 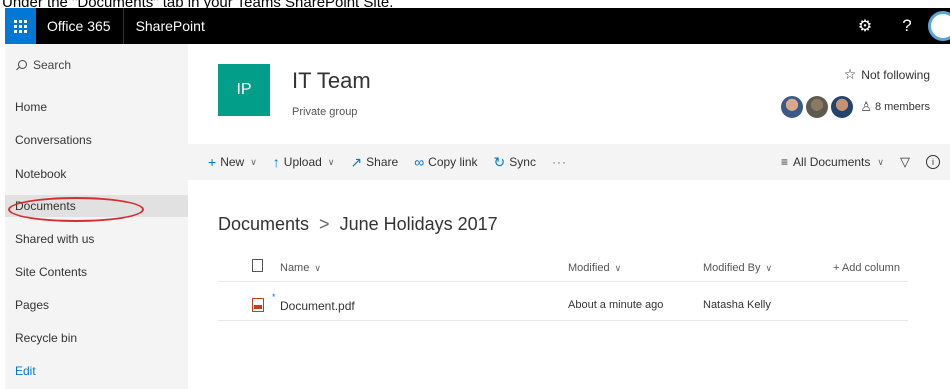 I want to click on more-button: ···, so click(x=559, y=162).